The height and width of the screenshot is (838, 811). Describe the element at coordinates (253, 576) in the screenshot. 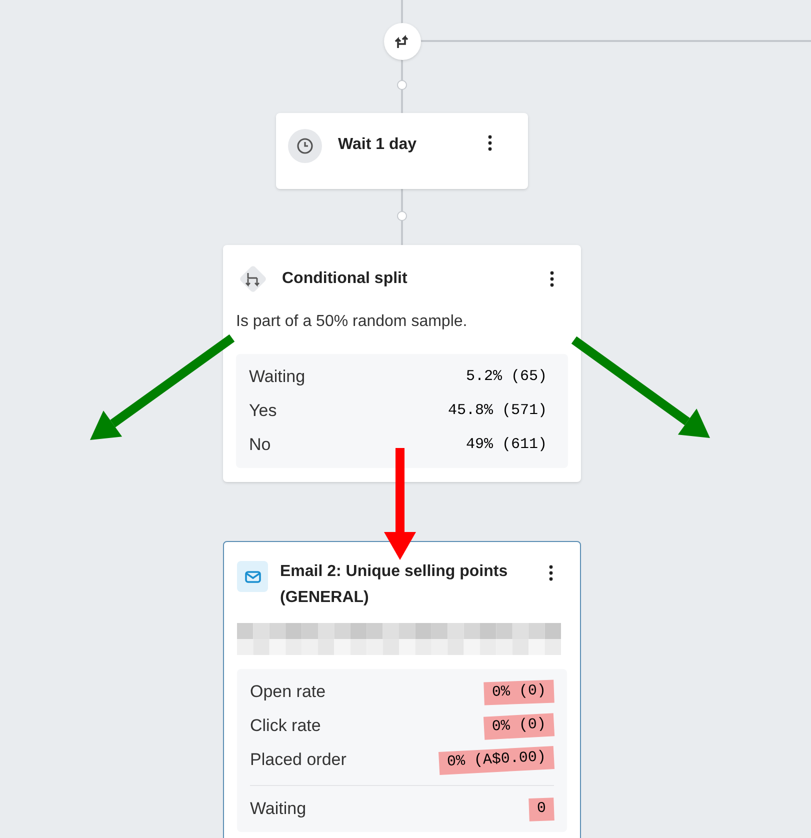

I see `envelope-icon` at that location.